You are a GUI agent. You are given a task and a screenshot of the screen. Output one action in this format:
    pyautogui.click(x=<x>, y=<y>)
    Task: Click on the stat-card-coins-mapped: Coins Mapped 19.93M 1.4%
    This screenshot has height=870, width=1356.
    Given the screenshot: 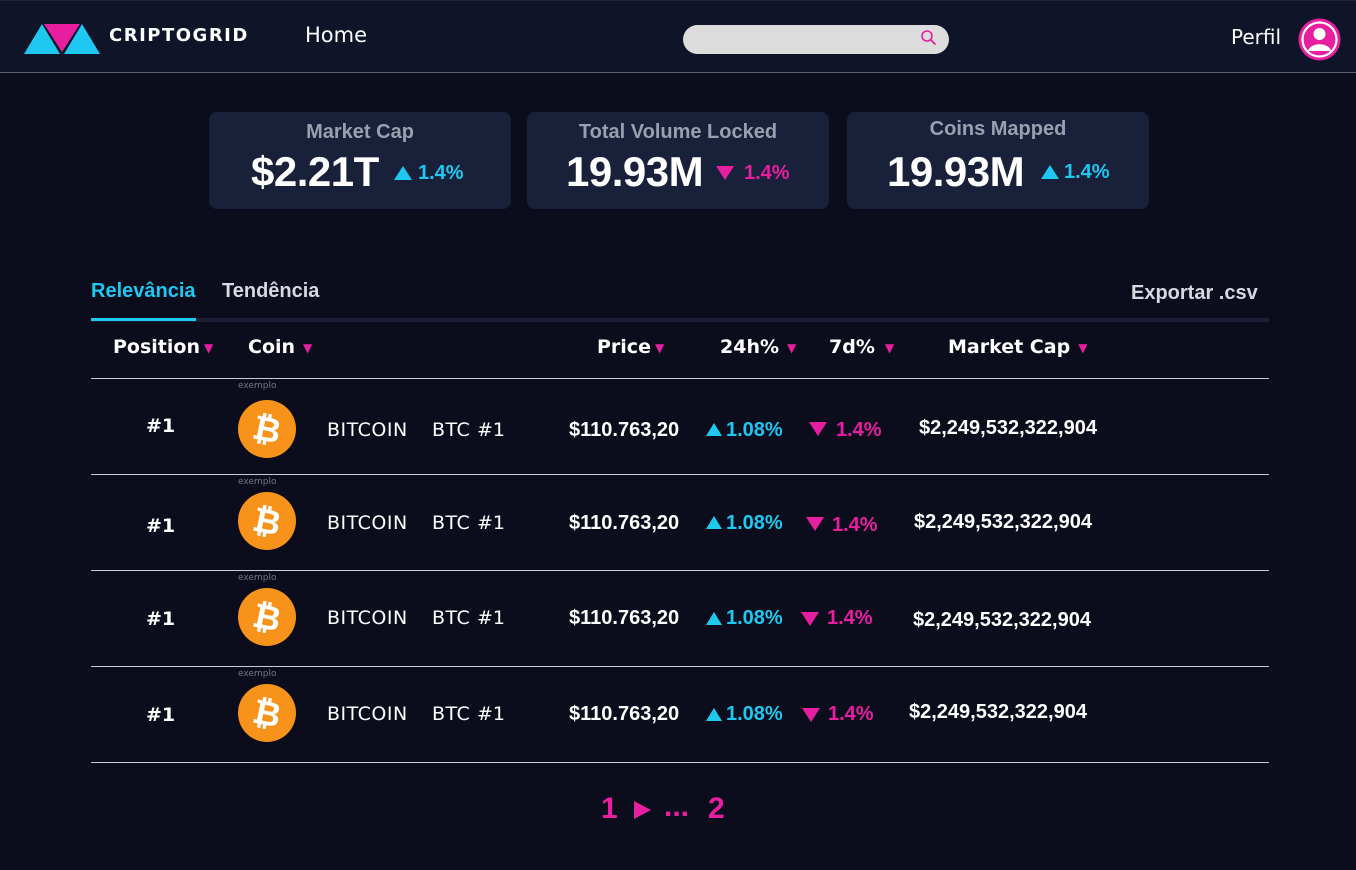 What is the action you would take?
    pyautogui.click(x=998, y=160)
    